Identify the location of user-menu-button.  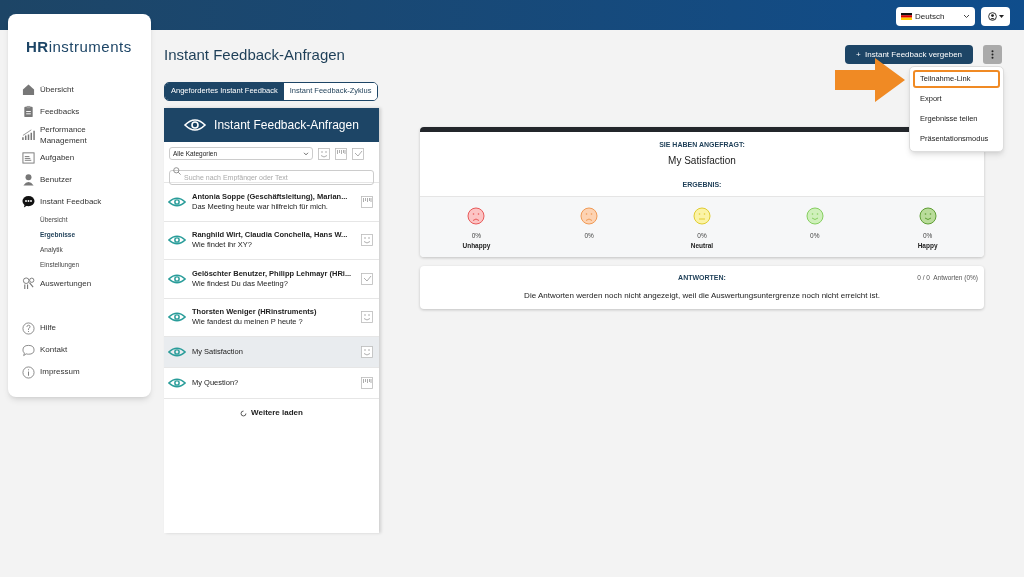
(995, 16).